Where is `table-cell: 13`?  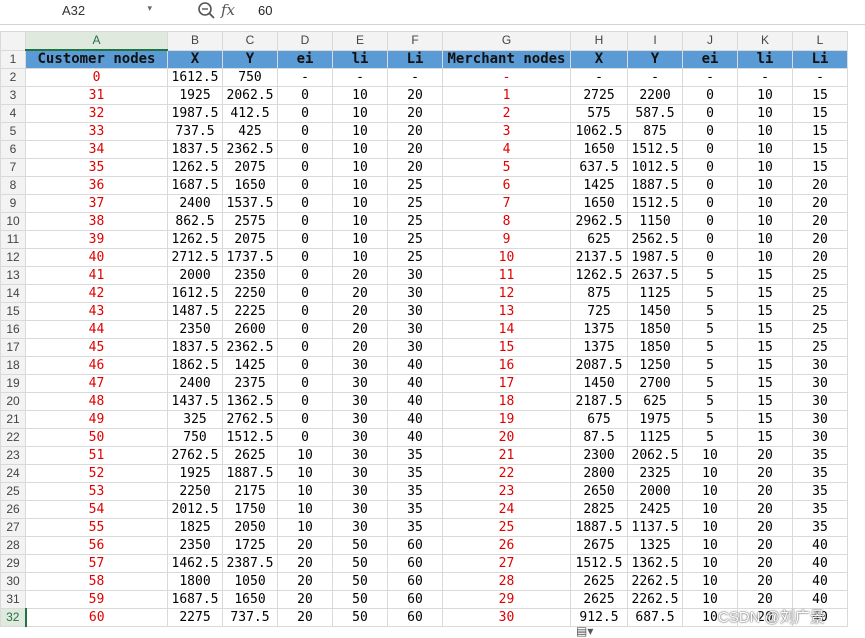 table-cell: 13 is located at coordinates (506, 311).